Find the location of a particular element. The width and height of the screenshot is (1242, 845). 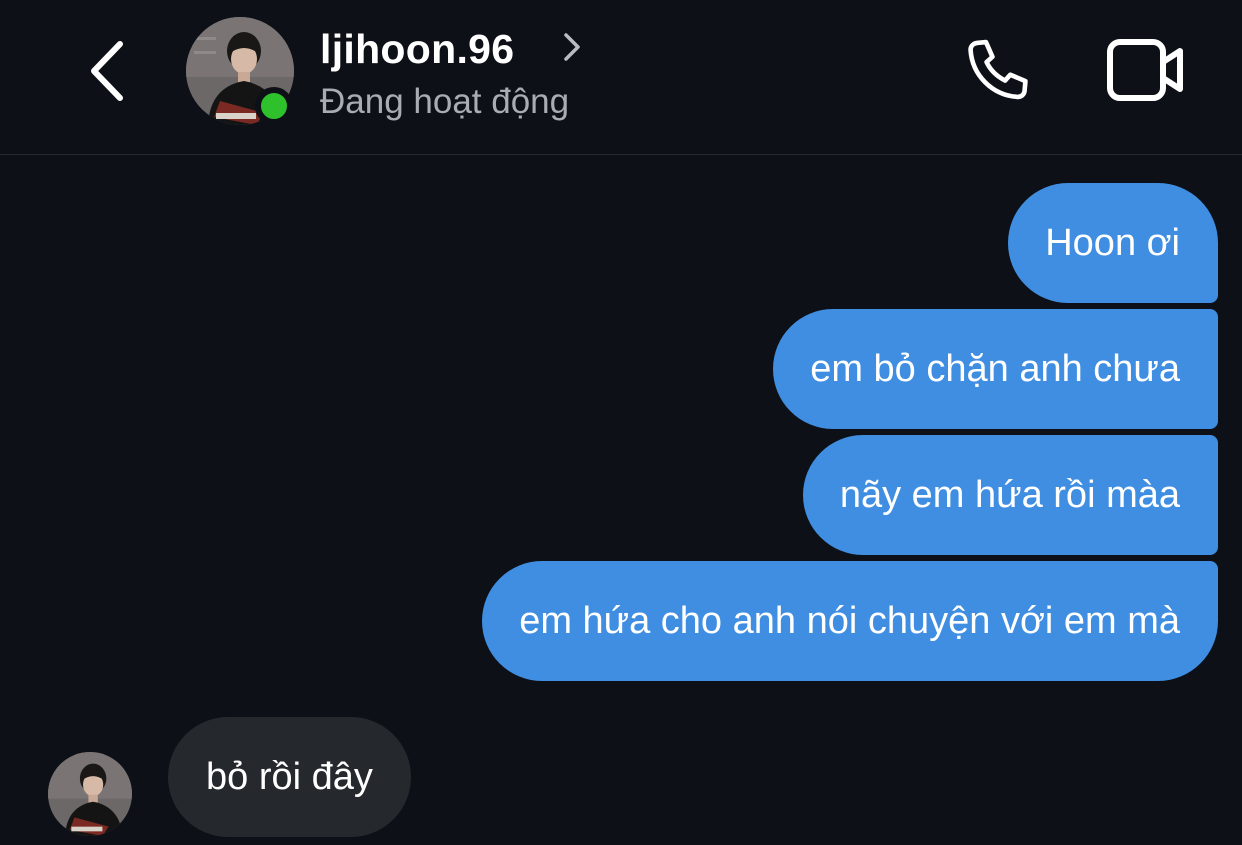

message-text: bỏ rồi đây is located at coordinates (289, 776).